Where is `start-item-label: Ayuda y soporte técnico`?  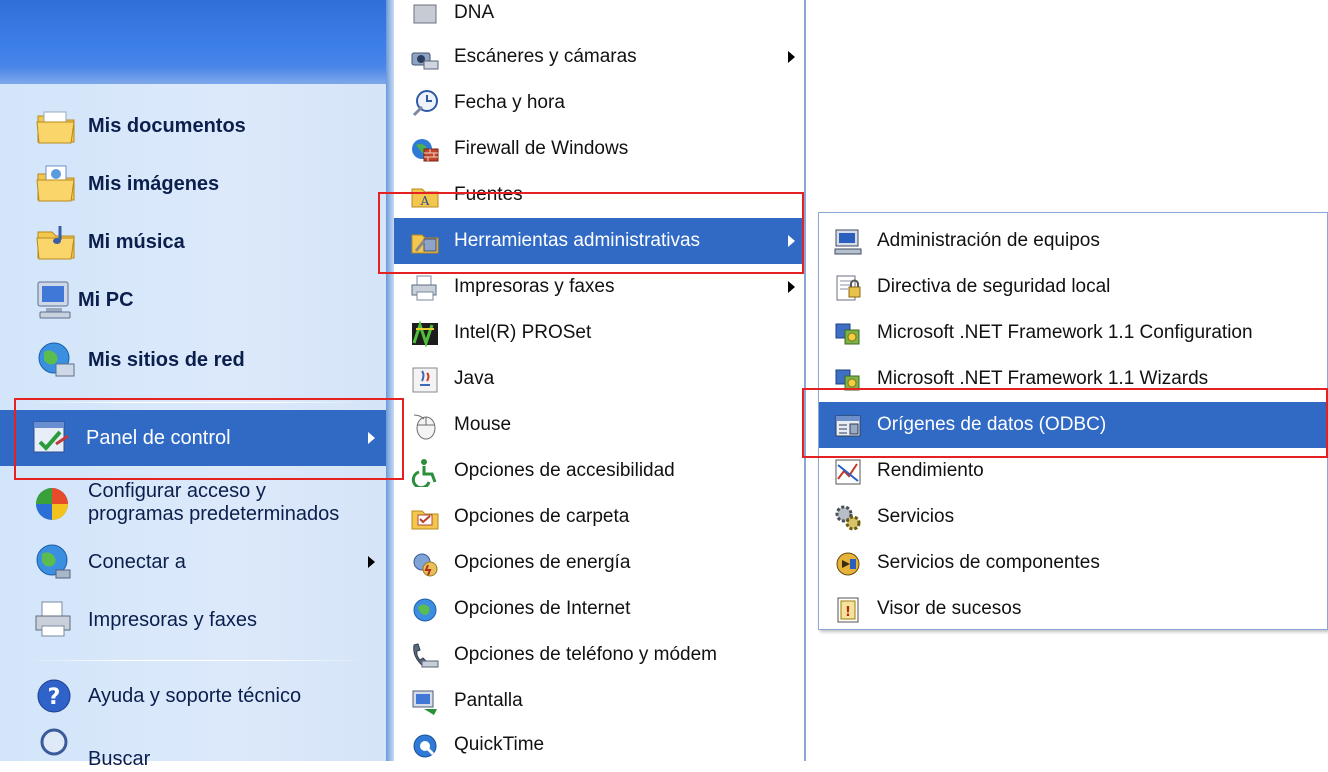
start-item-label: Ayuda y soporte técnico is located at coordinates (195, 695).